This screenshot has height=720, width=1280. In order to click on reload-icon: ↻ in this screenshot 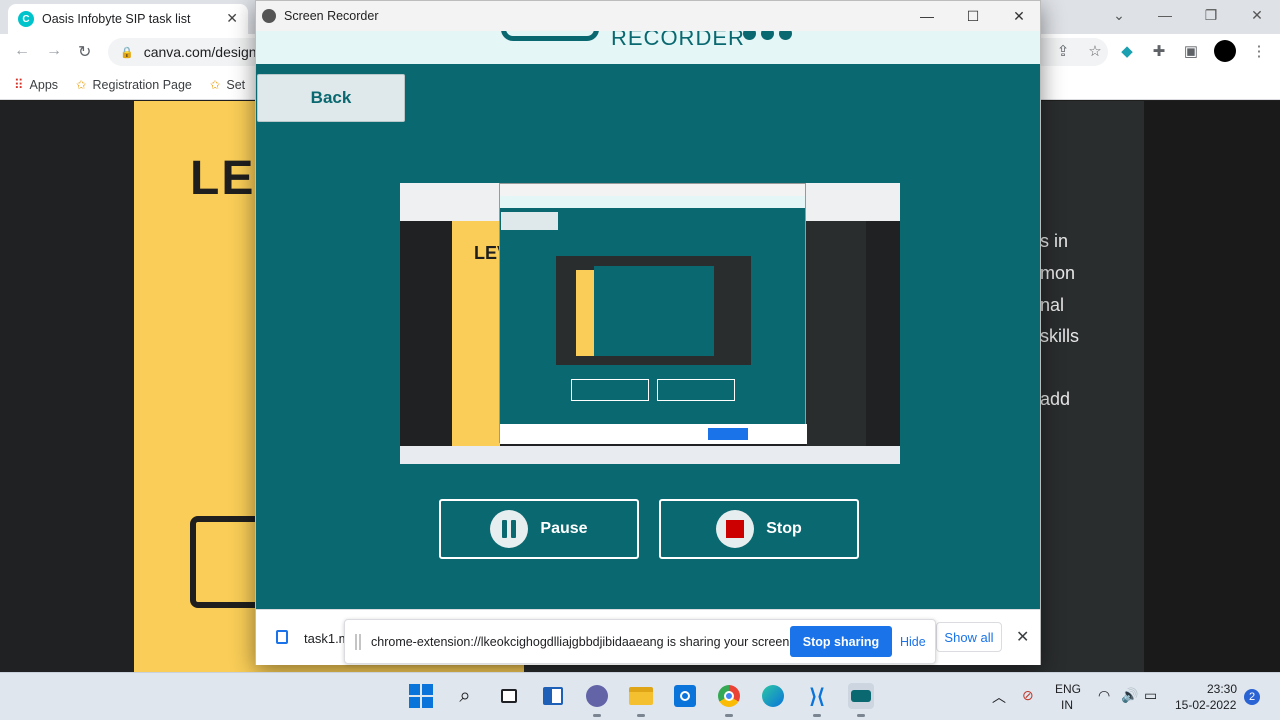, I will do `click(84, 52)`.